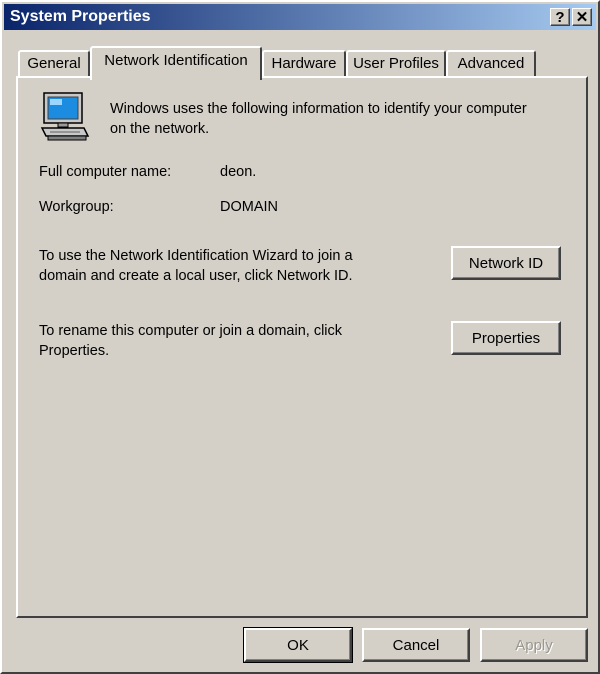 The width and height of the screenshot is (600, 674). Describe the element at coordinates (560, 17) in the screenshot. I see `help-icon: ?` at that location.